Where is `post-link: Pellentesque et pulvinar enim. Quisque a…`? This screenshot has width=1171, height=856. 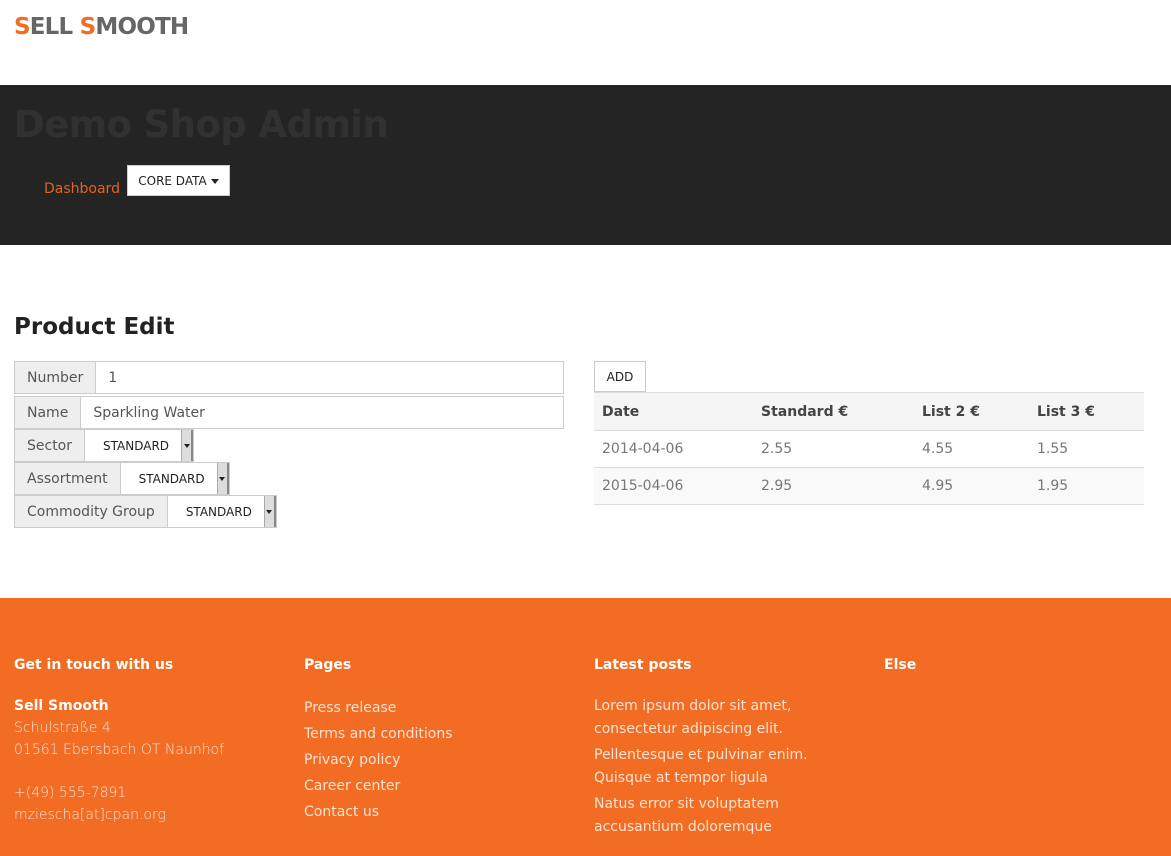
post-link: Pellentesque et pulvinar enim. Quisque a… is located at coordinates (724, 767).